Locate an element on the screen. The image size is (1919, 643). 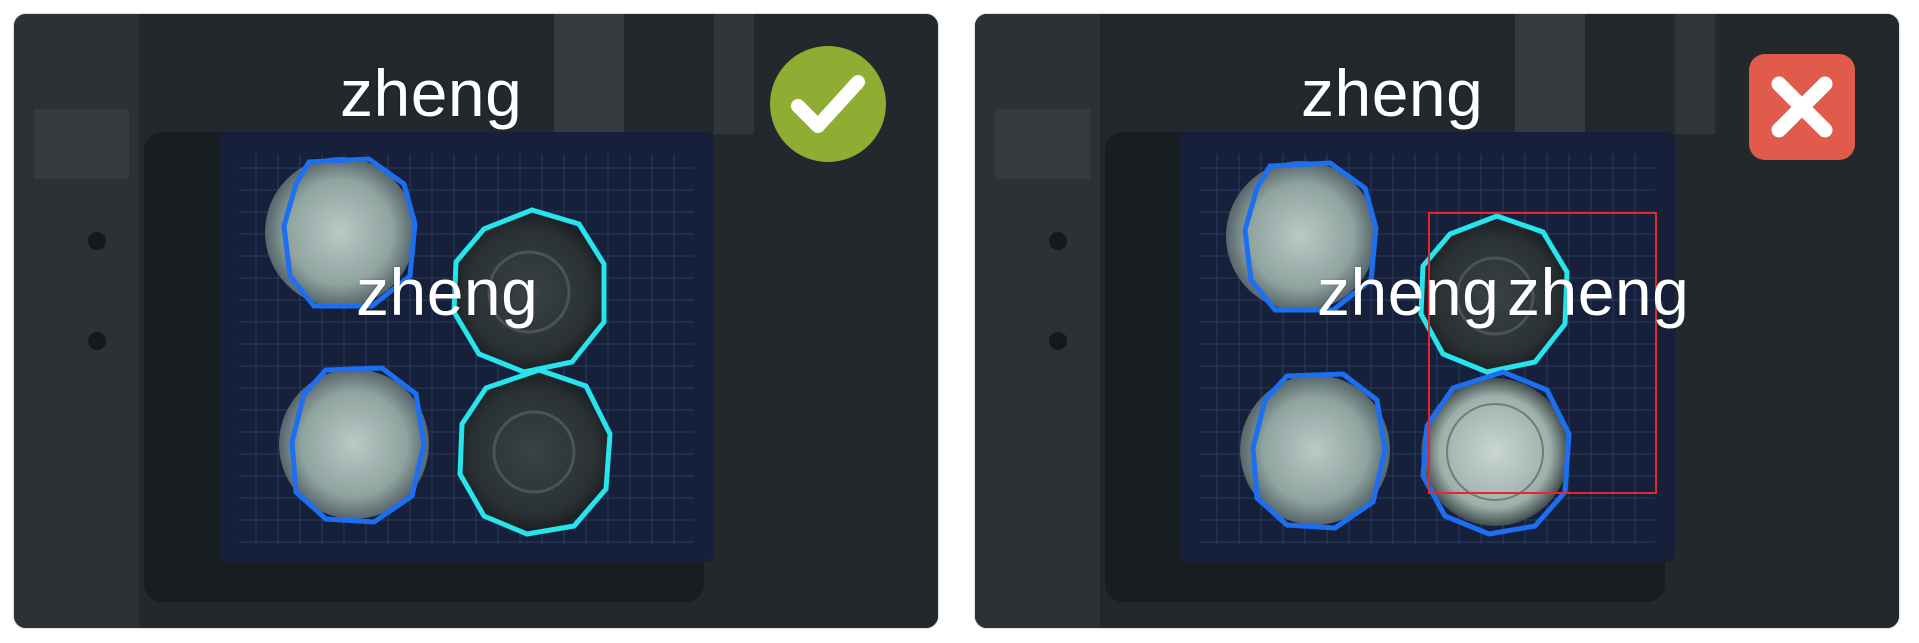
checkmark-icon is located at coordinates (828, 104).